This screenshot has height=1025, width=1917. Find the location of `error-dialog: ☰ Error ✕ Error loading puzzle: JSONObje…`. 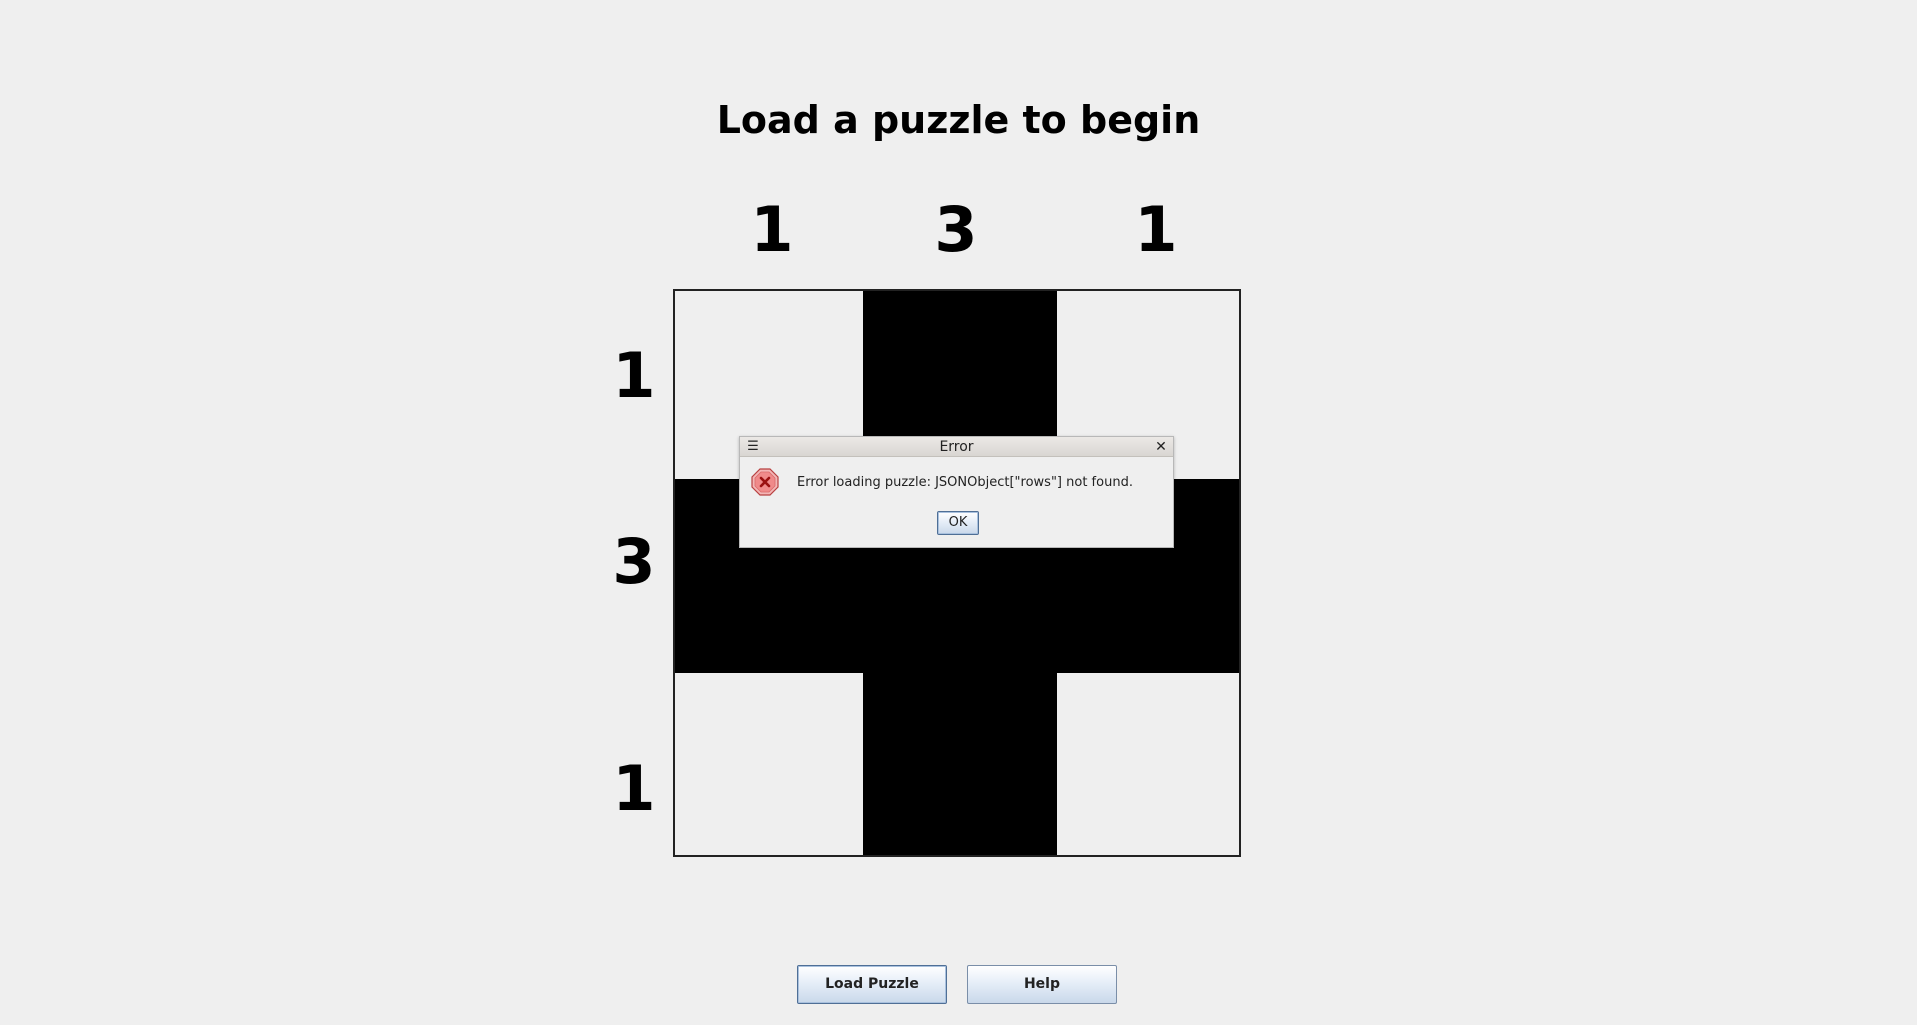

error-dialog: ☰ Error ✕ Error loading puzzle: JSONObje… is located at coordinates (956, 492).